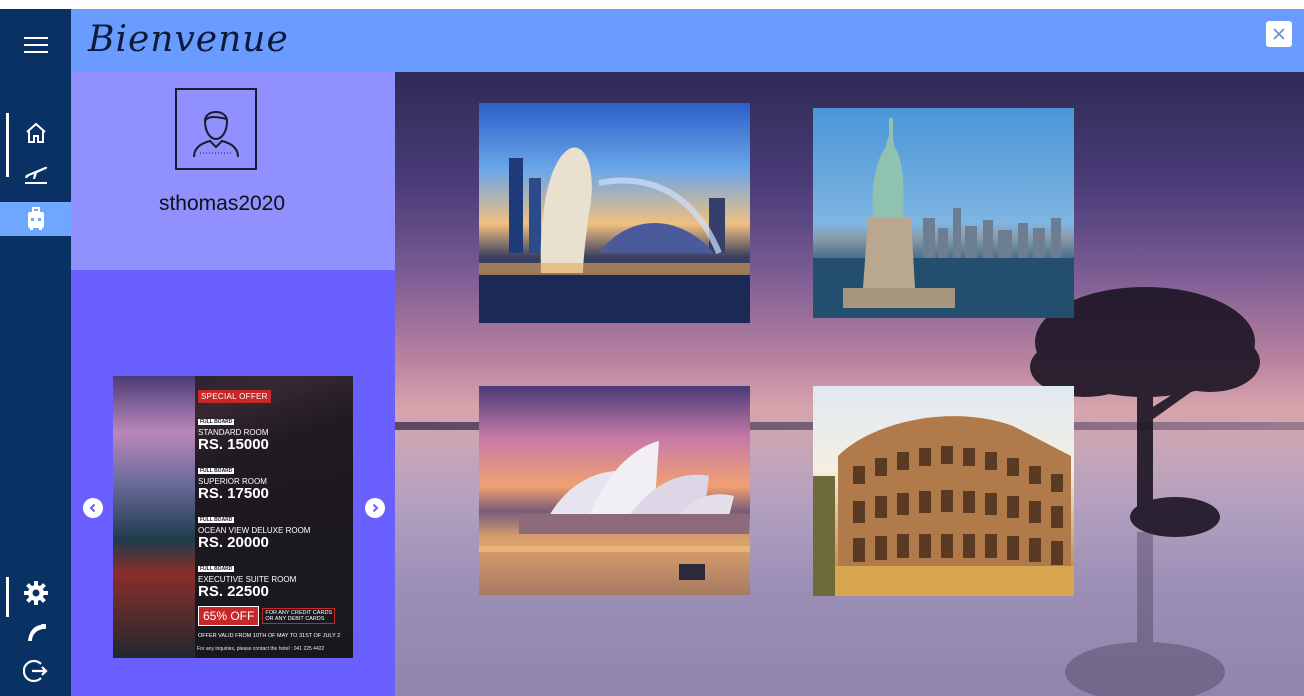 This screenshot has height=696, width=1304. What do you see at coordinates (229, 616) in the screenshot?
I see `discount-badge: 65% OFF` at bounding box center [229, 616].